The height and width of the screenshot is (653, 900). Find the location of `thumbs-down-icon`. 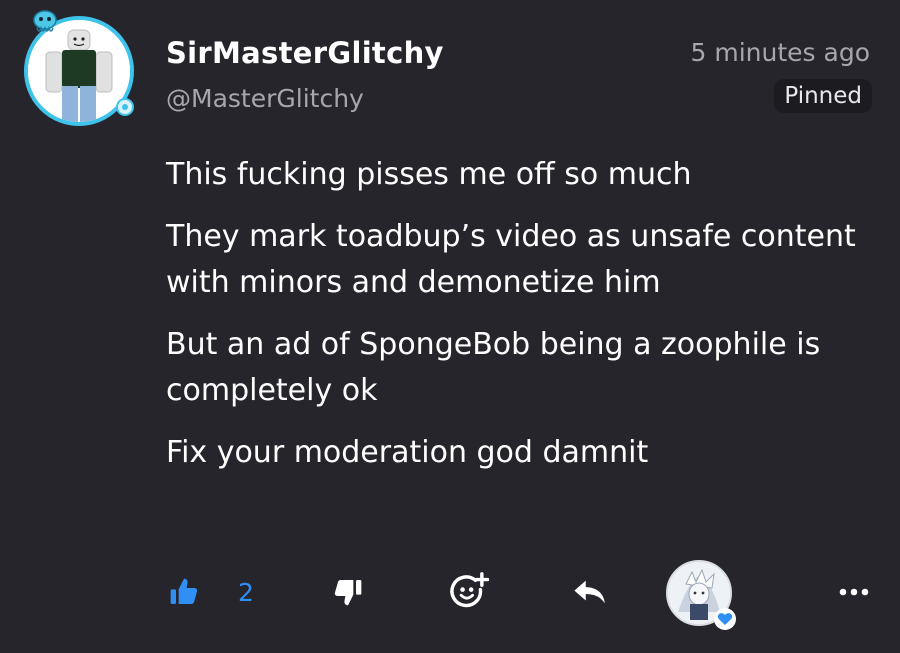

thumbs-down-icon is located at coordinates (348, 593).